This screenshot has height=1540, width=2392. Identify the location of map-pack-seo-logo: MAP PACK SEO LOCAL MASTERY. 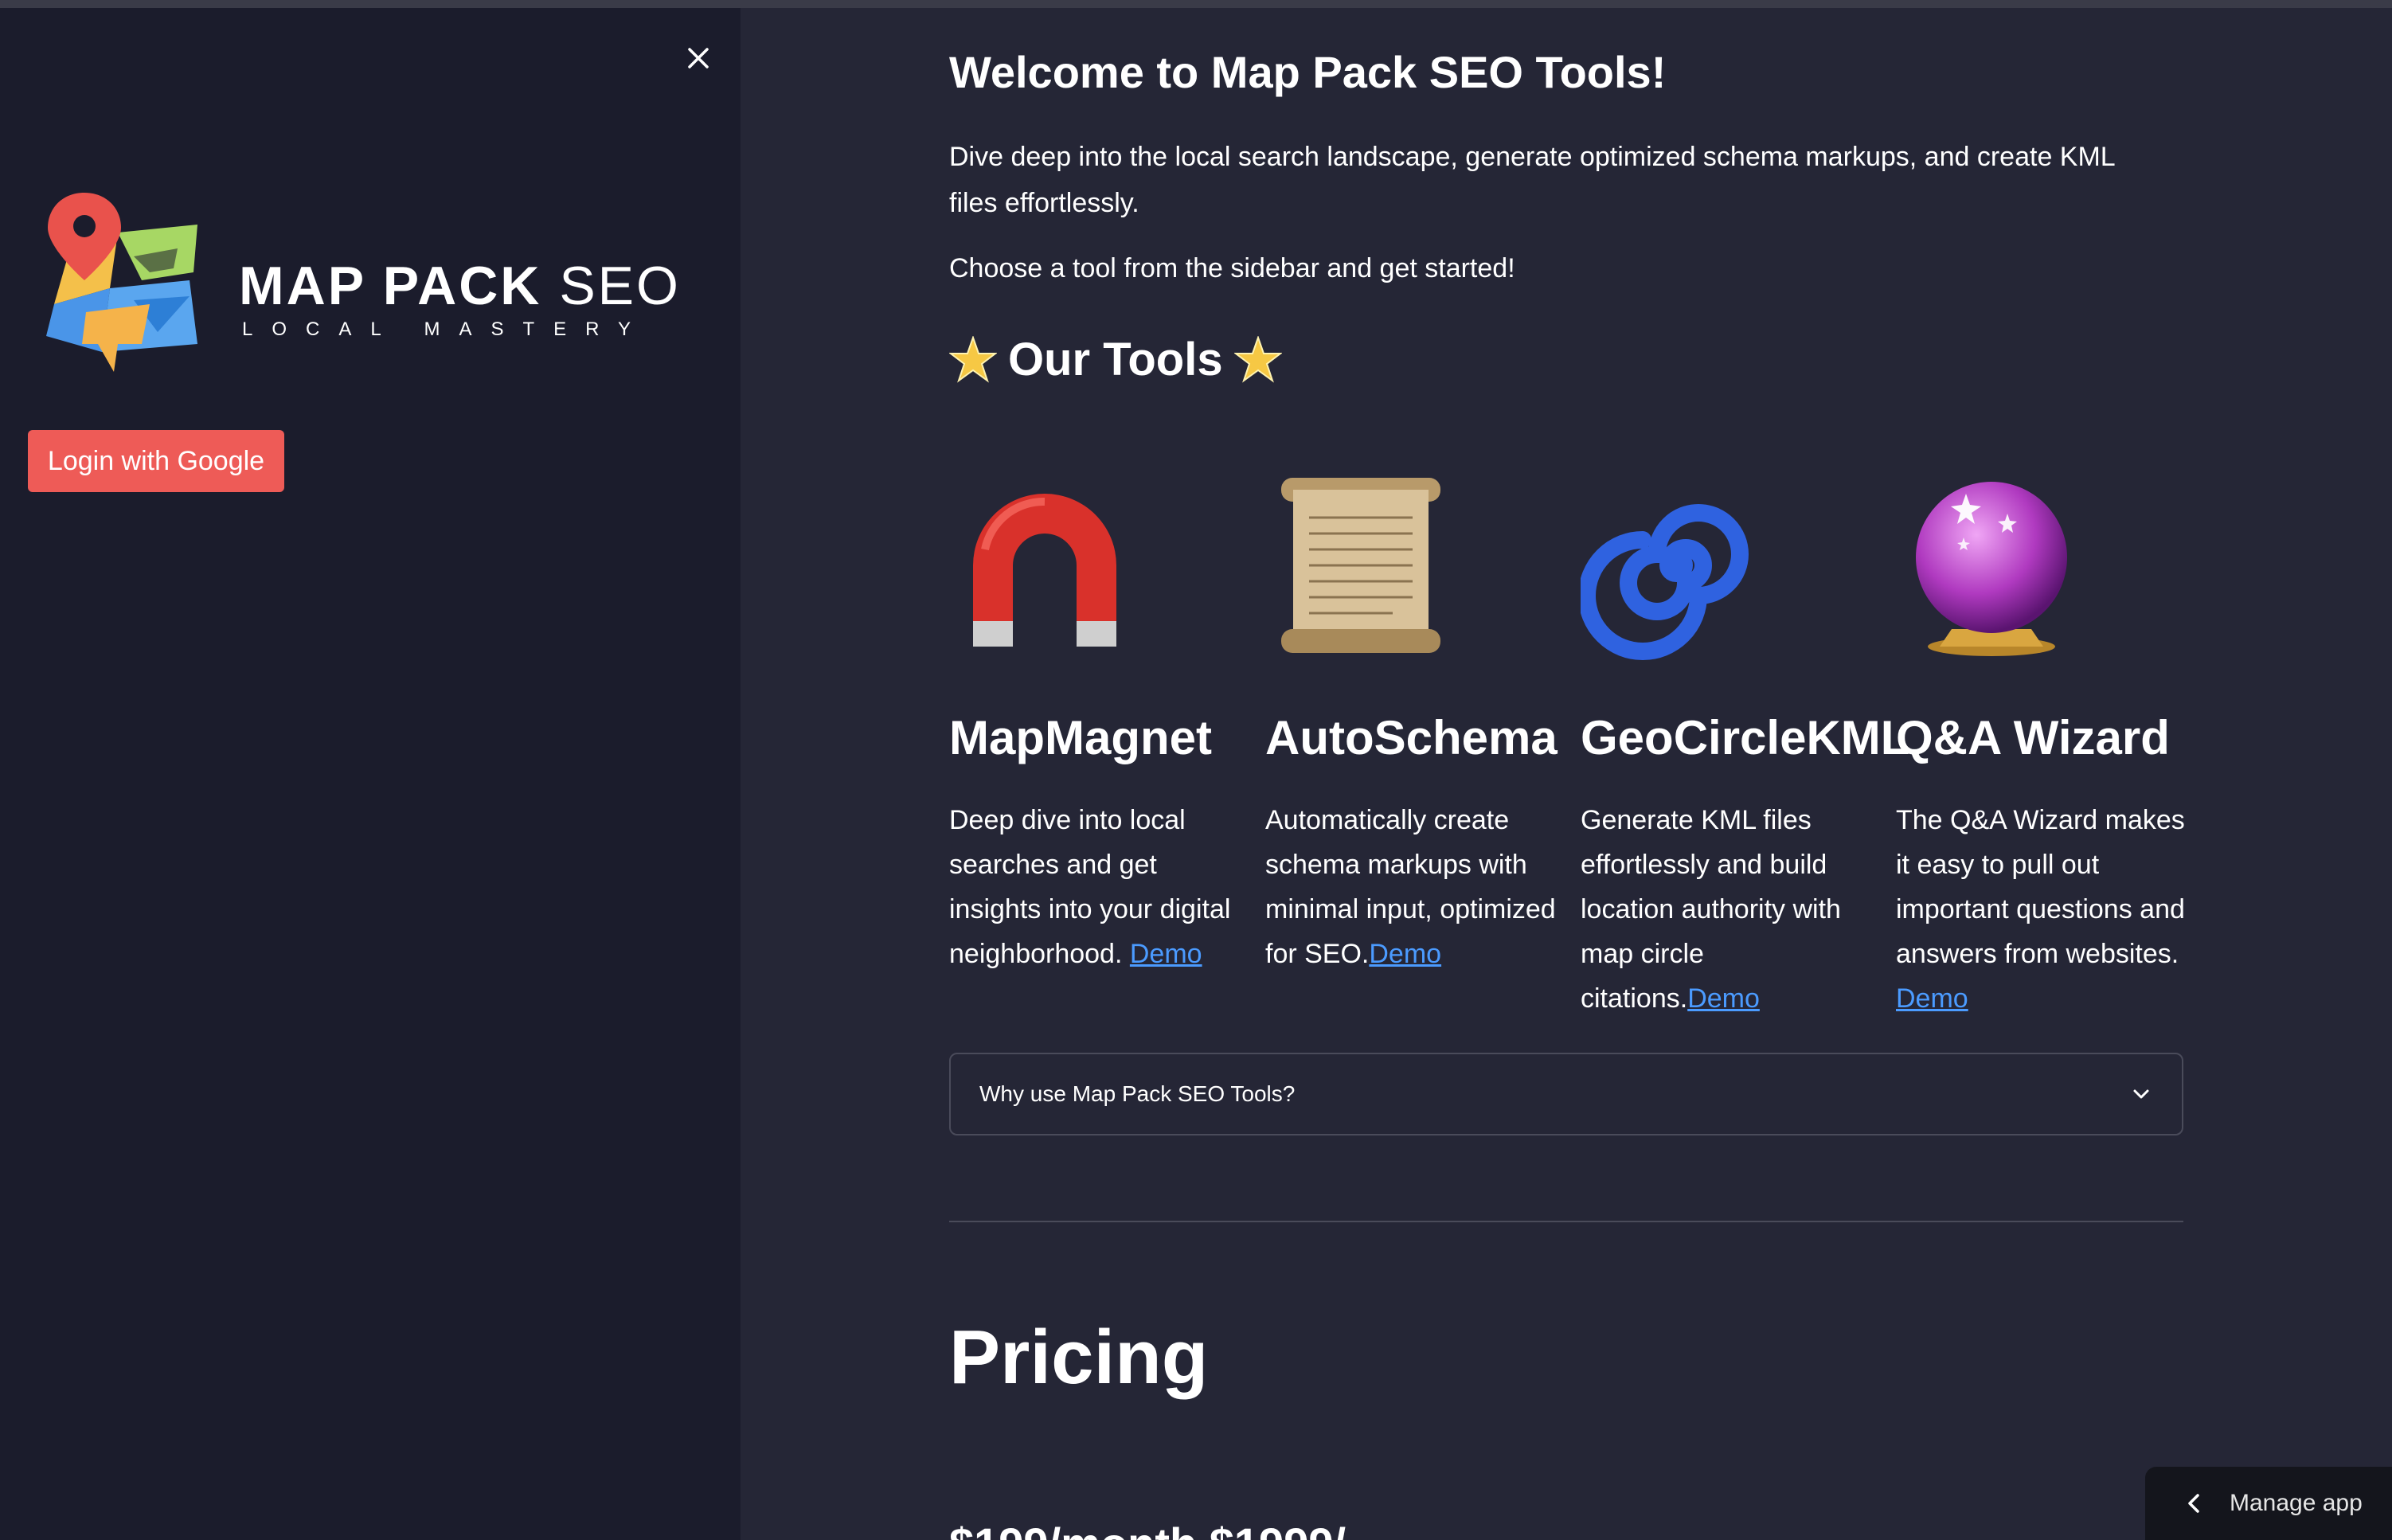
(364, 288).